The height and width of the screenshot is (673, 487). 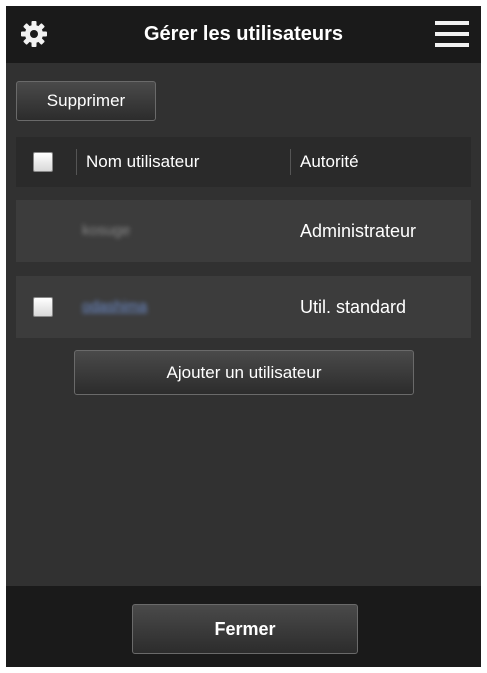 What do you see at coordinates (353, 307) in the screenshot?
I see `authority-text: Util. standard` at bounding box center [353, 307].